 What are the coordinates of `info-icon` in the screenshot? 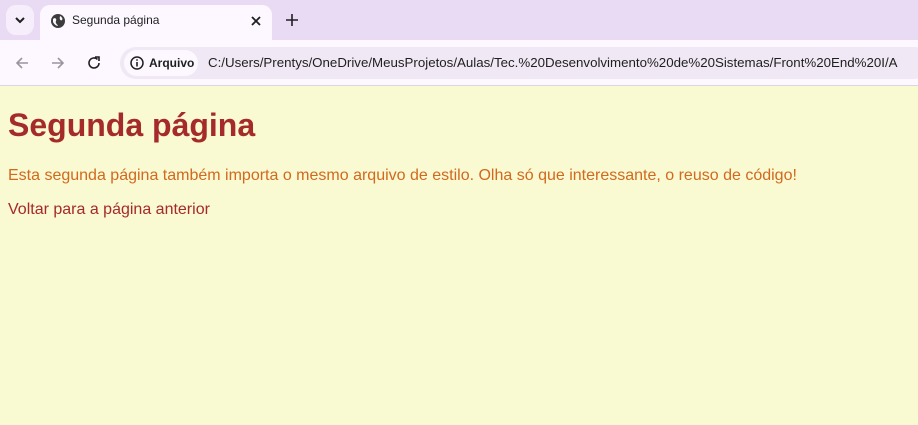 It's located at (137, 63).